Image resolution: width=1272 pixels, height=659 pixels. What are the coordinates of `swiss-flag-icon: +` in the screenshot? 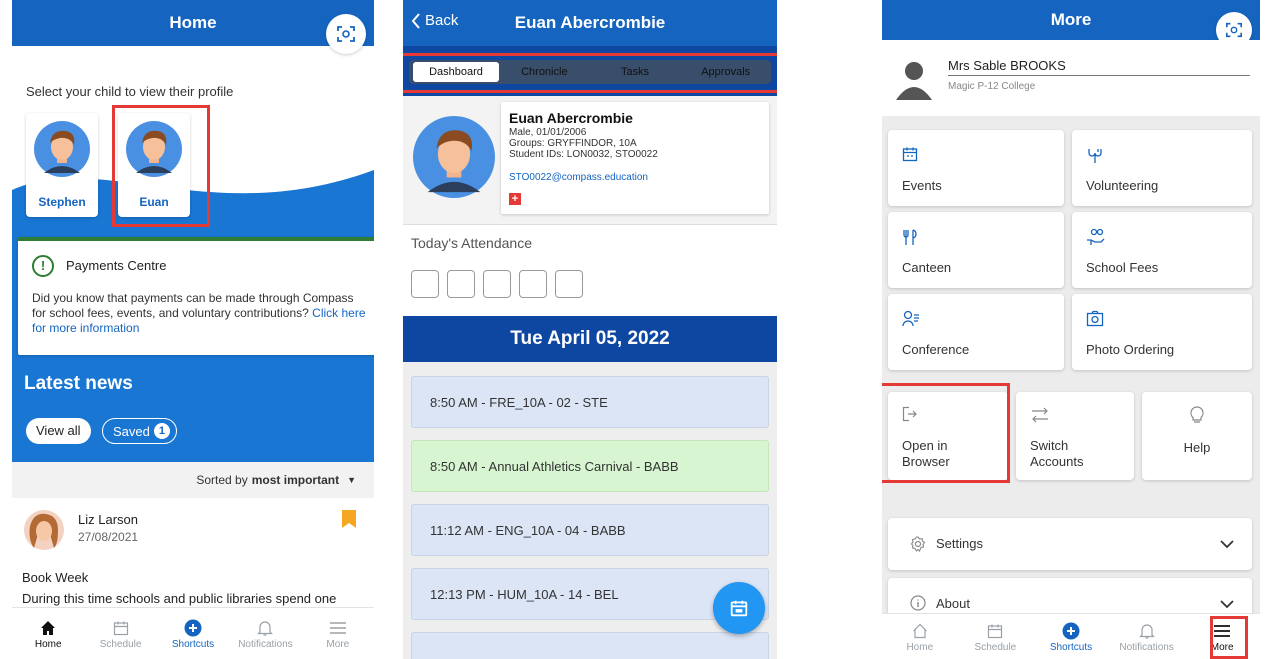 It's located at (515, 199).